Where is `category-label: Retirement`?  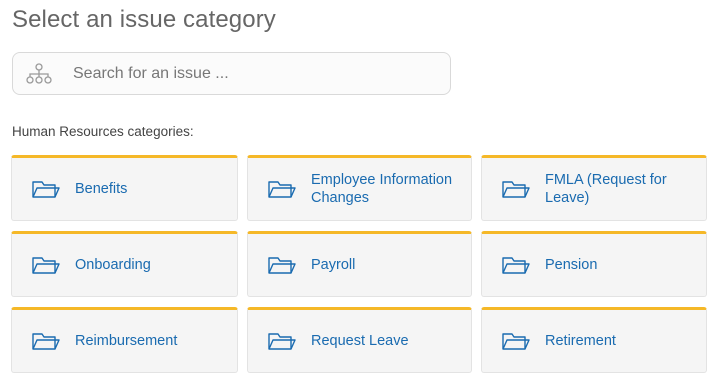 category-label: Retirement is located at coordinates (580, 341).